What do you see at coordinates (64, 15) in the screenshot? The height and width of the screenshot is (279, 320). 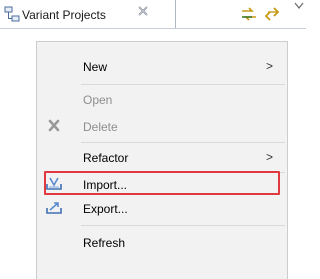 I see `tab-title: Variant Projects` at bounding box center [64, 15].